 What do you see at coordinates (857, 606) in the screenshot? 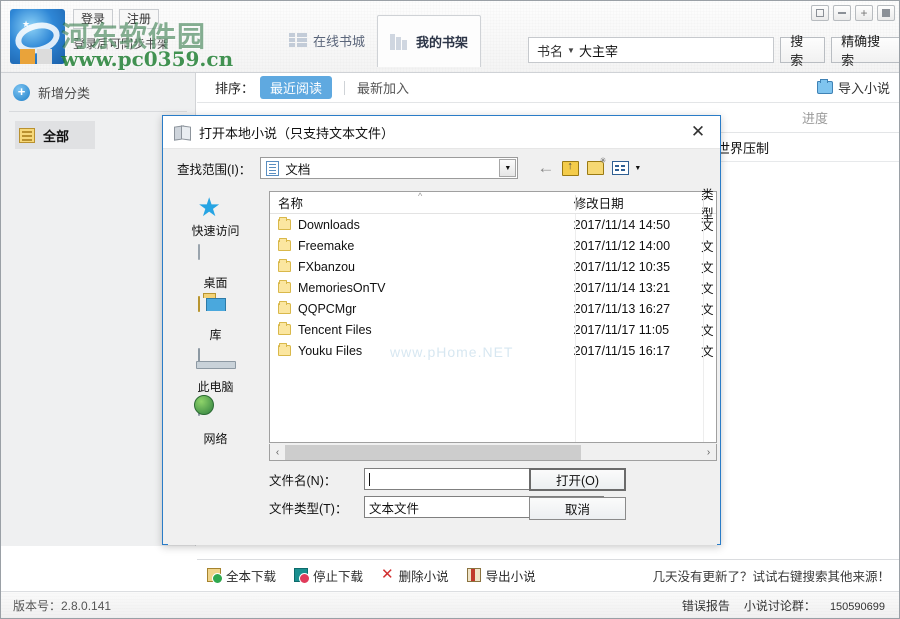
I see `discussion-group-number: 150590699` at bounding box center [857, 606].